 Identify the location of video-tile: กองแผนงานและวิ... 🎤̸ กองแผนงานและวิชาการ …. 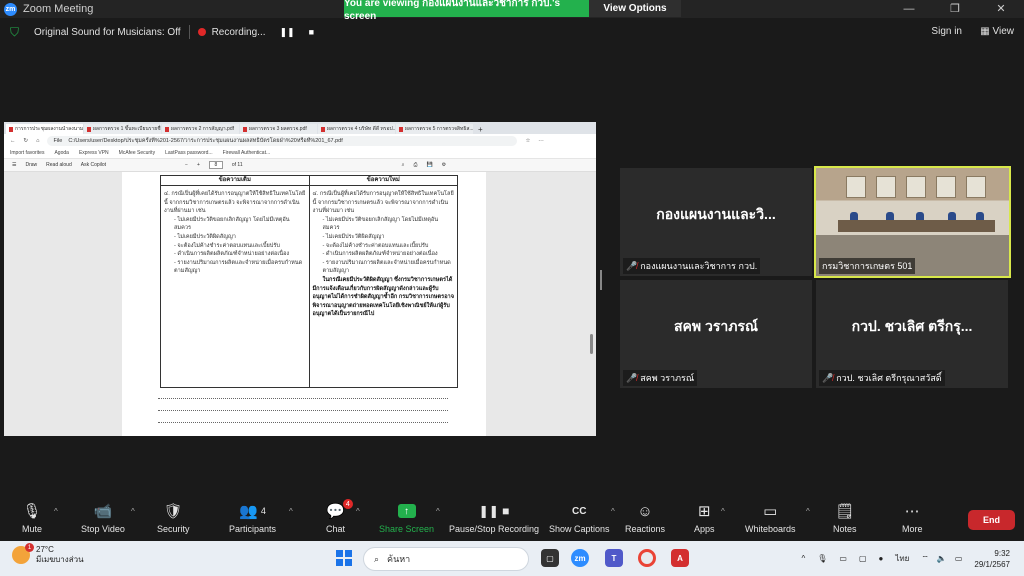
(716, 222).